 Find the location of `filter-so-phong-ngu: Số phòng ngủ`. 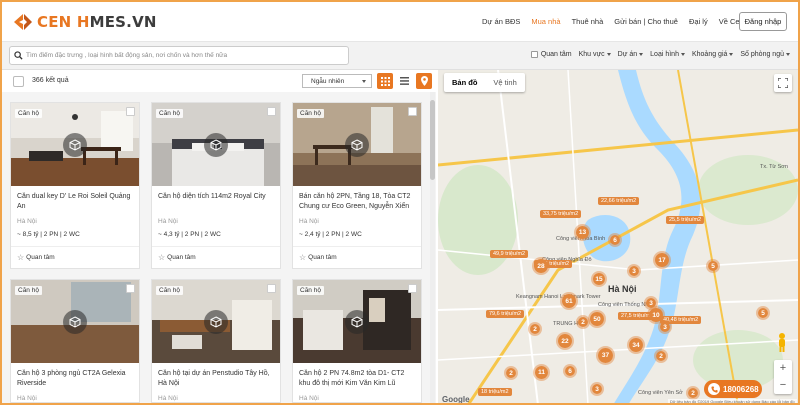

filter-so-phong-ngu: Số phòng ngủ is located at coordinates (765, 54).